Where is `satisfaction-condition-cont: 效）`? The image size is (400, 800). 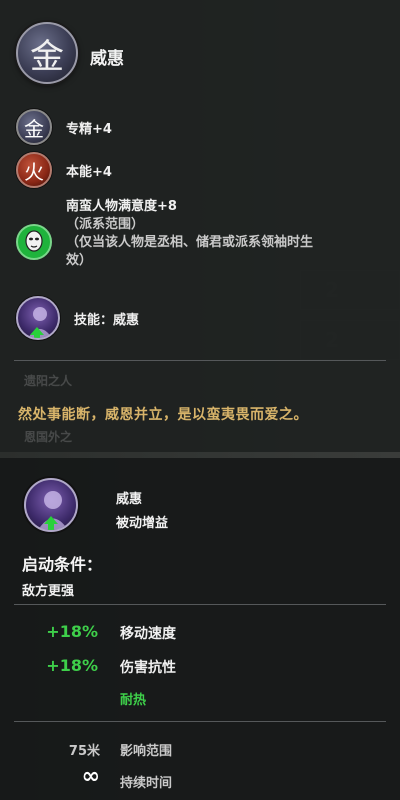
satisfaction-condition-cont: 效） is located at coordinates (79, 260).